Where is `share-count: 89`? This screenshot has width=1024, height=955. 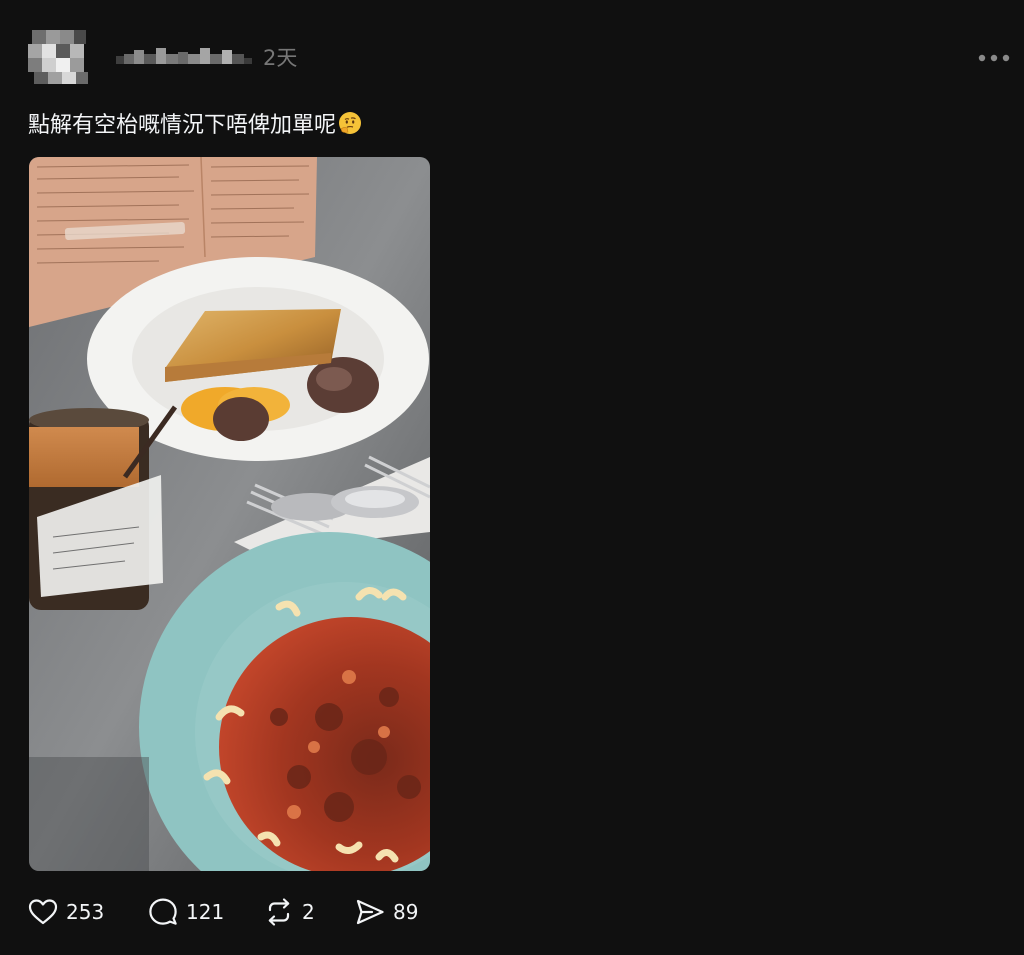 share-count: 89 is located at coordinates (406, 912).